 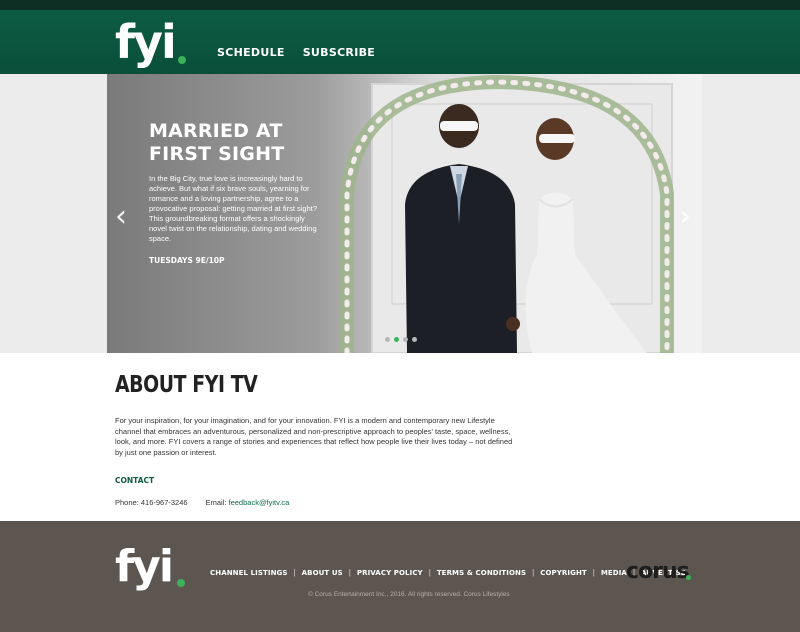 What do you see at coordinates (296, 52) in the screenshot?
I see `main-nav: SCHEDULE SUBSCRIBE` at bounding box center [296, 52].